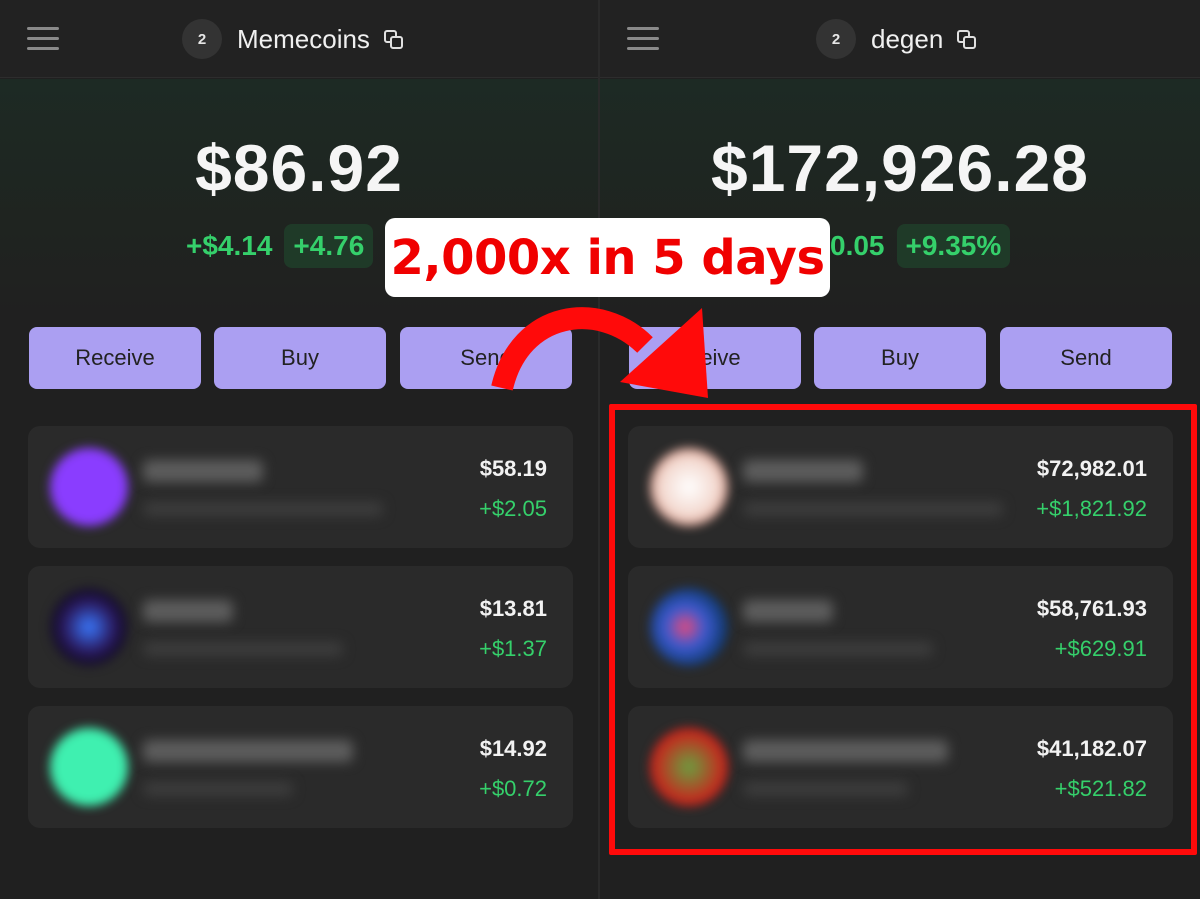 The width and height of the screenshot is (1200, 899). I want to click on receive-button: Receive, so click(115, 358).